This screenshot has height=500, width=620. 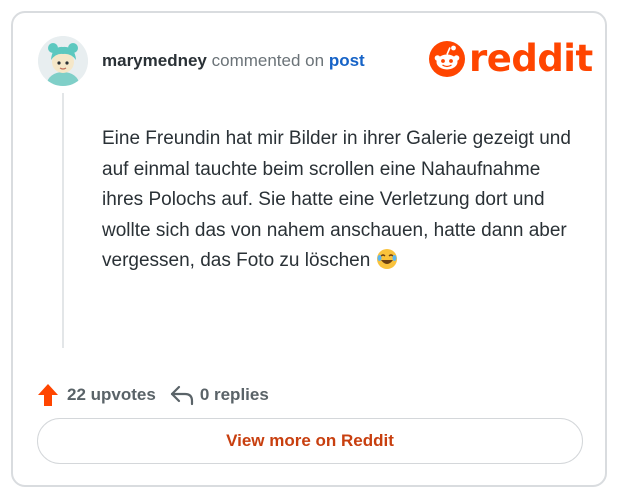 I want to click on reply-arrow-icon, so click(x=182, y=395).